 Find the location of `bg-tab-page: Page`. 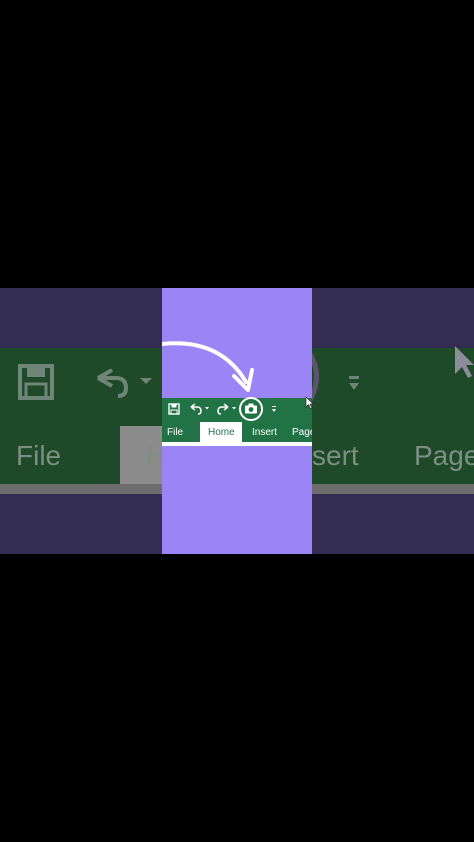

bg-tab-page: Page is located at coordinates (444, 455).